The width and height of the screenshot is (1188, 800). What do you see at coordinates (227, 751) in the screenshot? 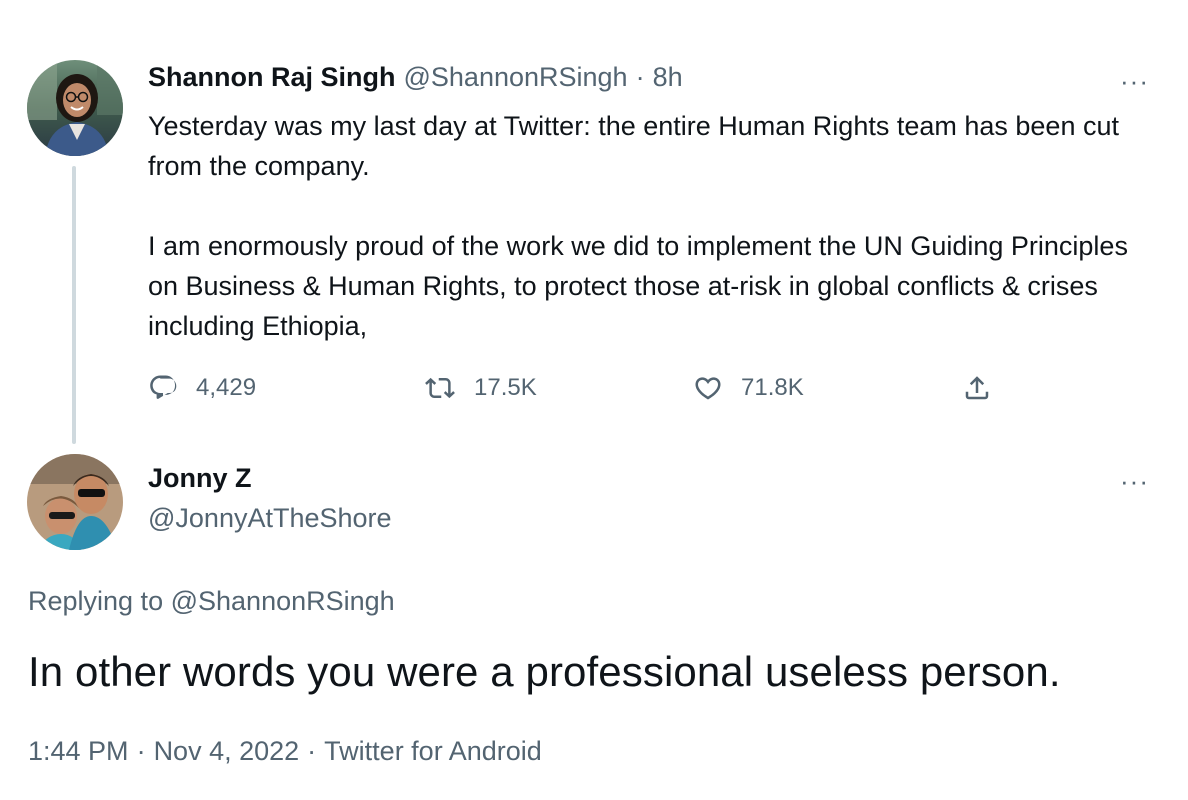
I see `reply-date: Nov 4, 2022` at bounding box center [227, 751].